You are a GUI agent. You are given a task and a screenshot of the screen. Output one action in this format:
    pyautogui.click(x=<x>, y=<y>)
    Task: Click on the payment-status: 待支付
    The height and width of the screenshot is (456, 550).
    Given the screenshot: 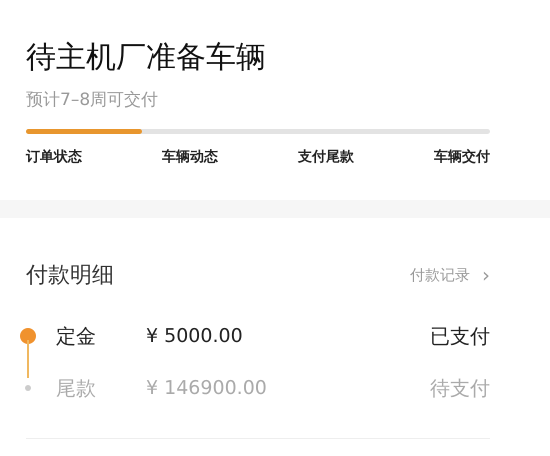 What is the action you would take?
    pyautogui.click(x=460, y=388)
    